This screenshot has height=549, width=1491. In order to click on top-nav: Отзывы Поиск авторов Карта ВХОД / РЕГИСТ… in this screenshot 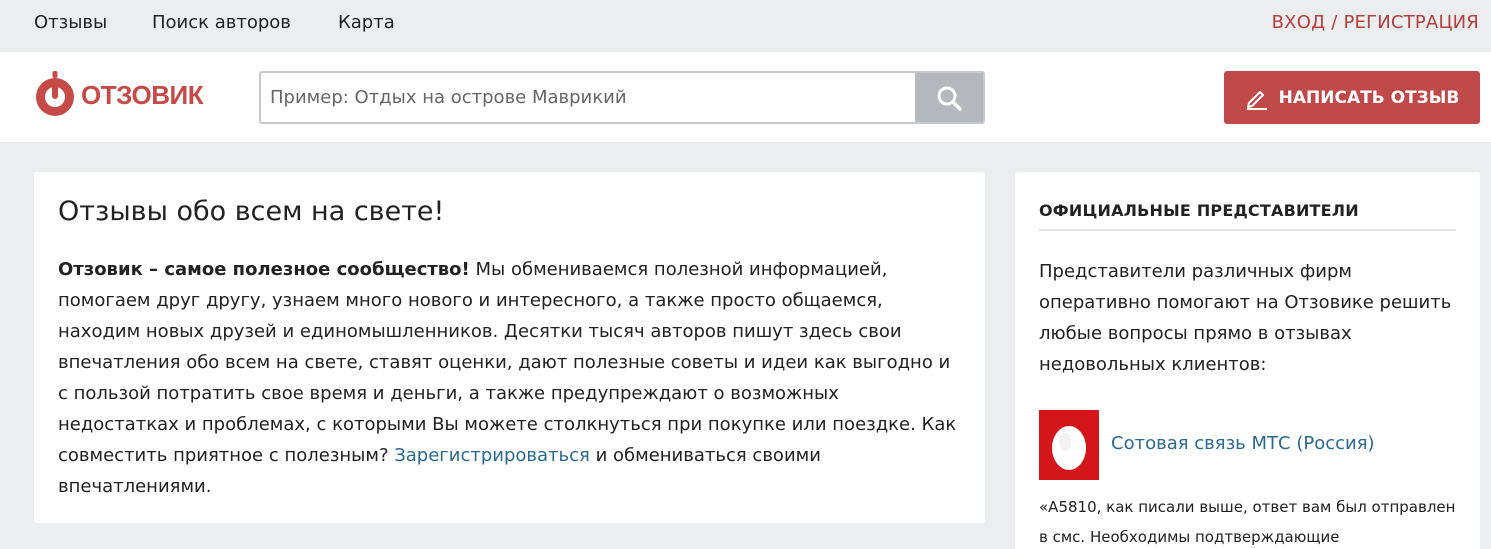, I will do `click(745, 26)`.